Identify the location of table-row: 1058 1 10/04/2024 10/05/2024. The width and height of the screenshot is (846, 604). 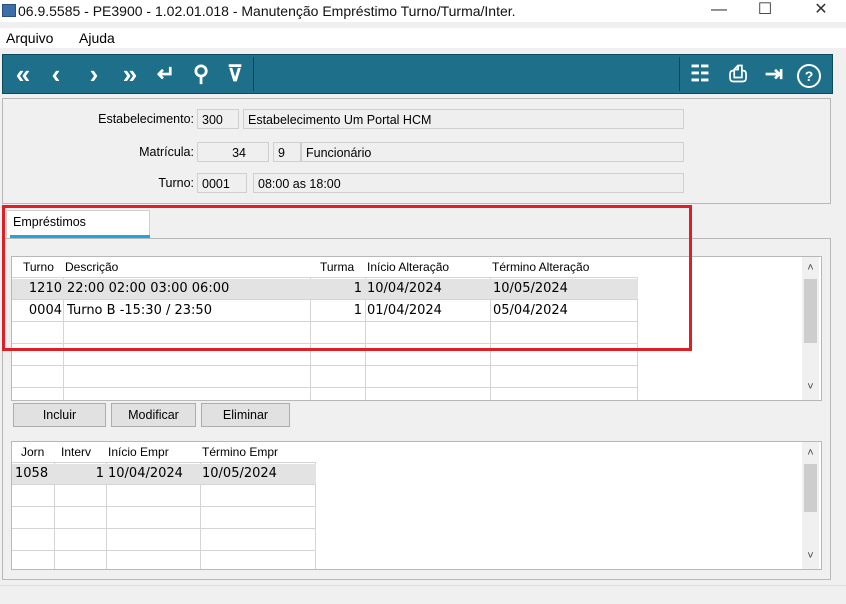
(164, 474).